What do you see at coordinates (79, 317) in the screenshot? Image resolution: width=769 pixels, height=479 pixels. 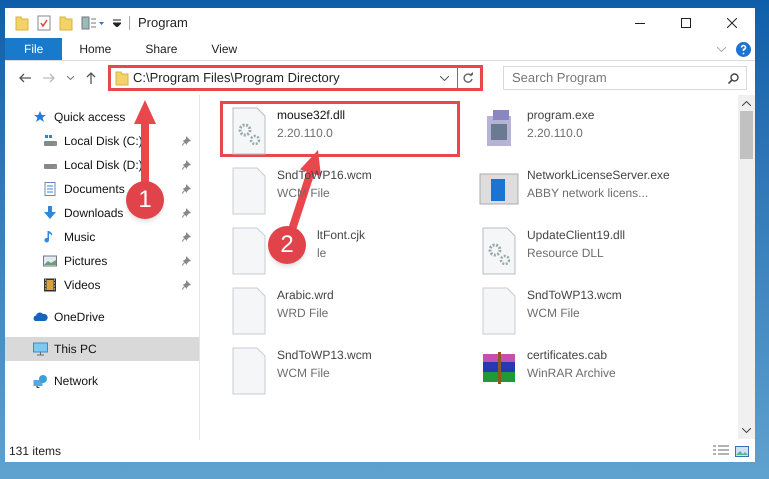 I see `sidebar-item: OneDrive` at bounding box center [79, 317].